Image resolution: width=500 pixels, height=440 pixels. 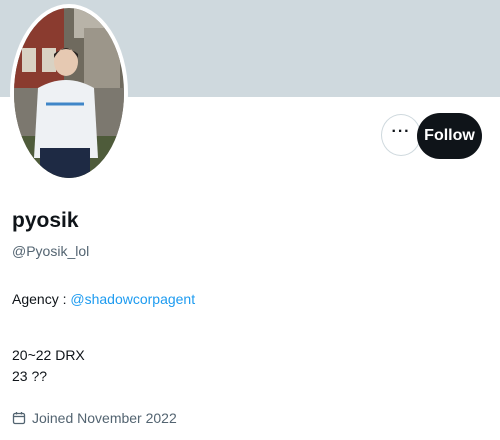 I want to click on profile-display-name: pyosik, so click(x=45, y=220).